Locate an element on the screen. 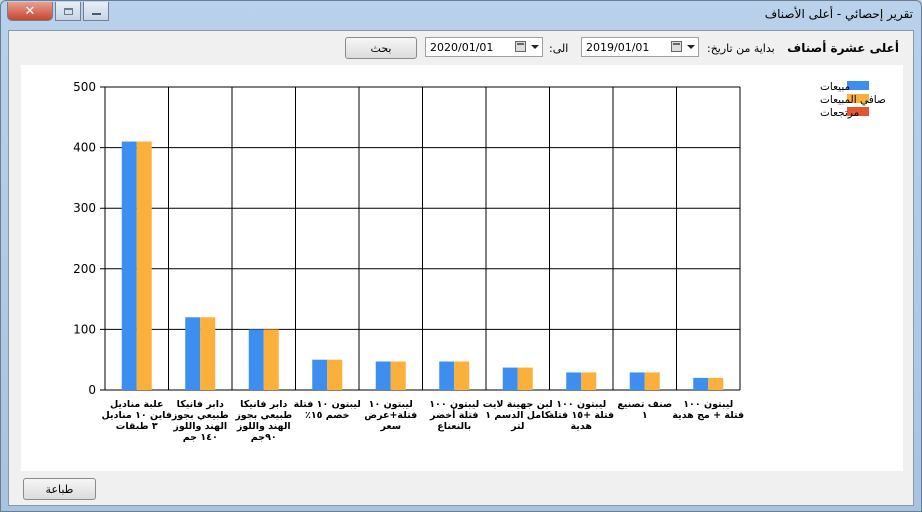 This screenshot has width=922, height=512. x-tick-label: خصم ١٥٪ is located at coordinates (327, 415).